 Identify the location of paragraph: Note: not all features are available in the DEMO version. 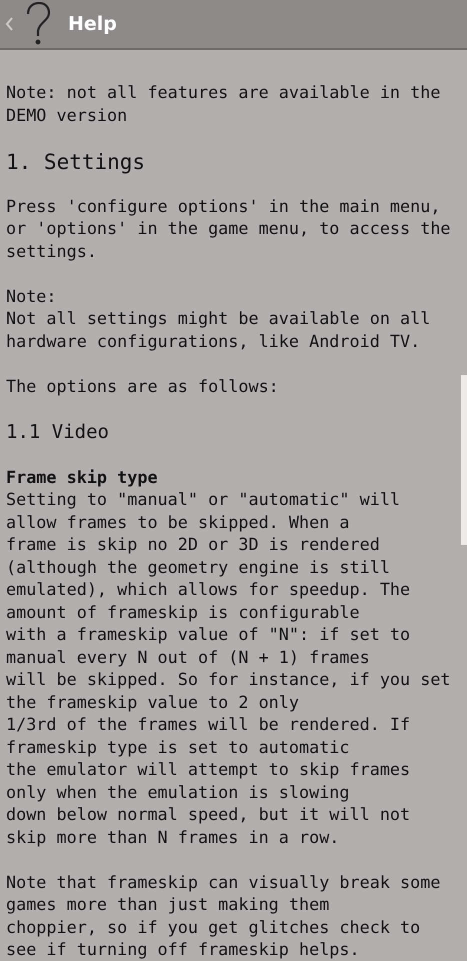
(224, 103).